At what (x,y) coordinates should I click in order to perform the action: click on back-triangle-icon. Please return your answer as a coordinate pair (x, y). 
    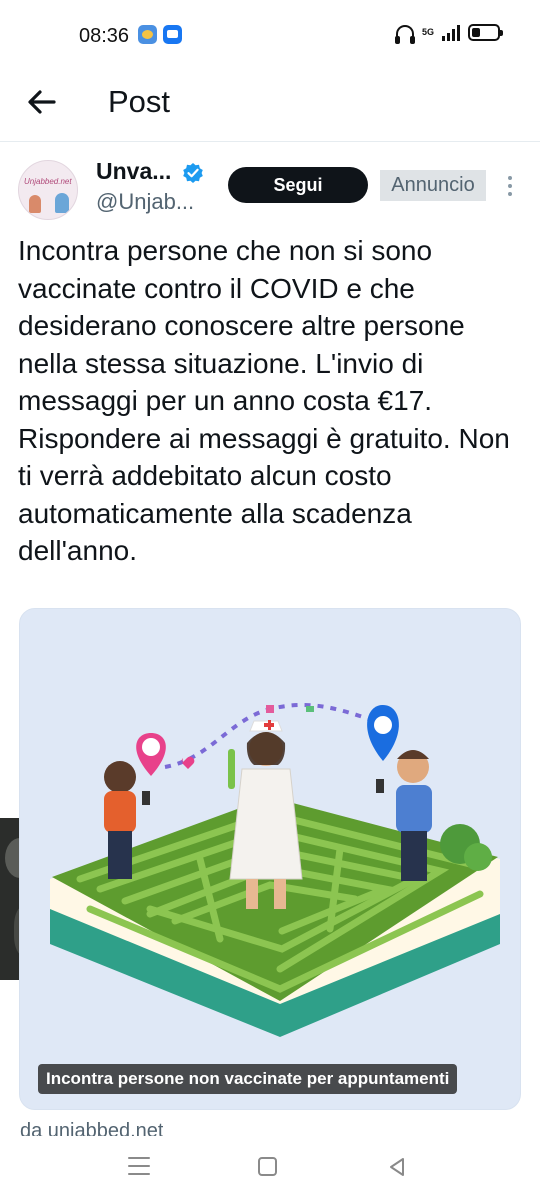
    Looking at the image, I should click on (397, 1167).